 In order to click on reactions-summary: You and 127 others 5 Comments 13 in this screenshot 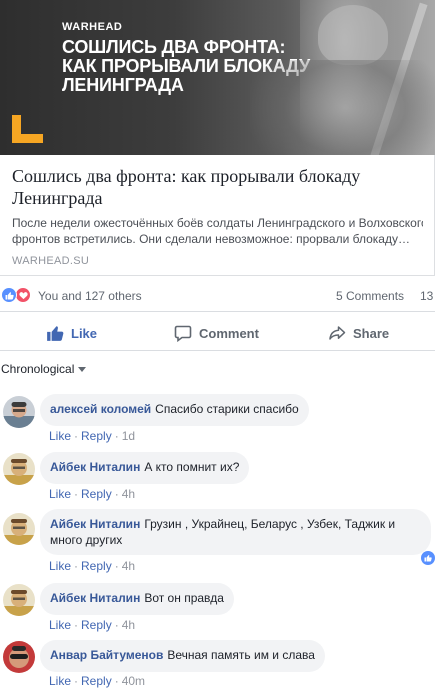, I will do `click(217, 295)`.